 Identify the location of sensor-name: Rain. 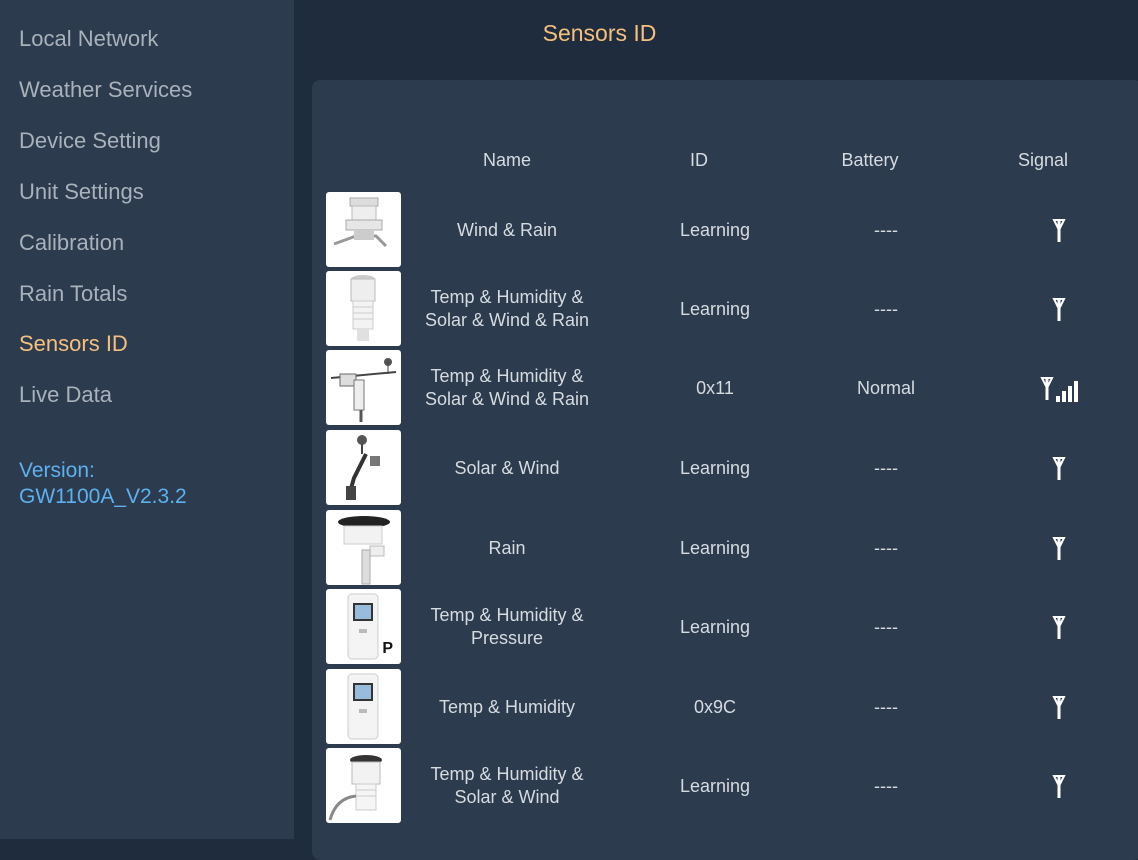
(507, 548).